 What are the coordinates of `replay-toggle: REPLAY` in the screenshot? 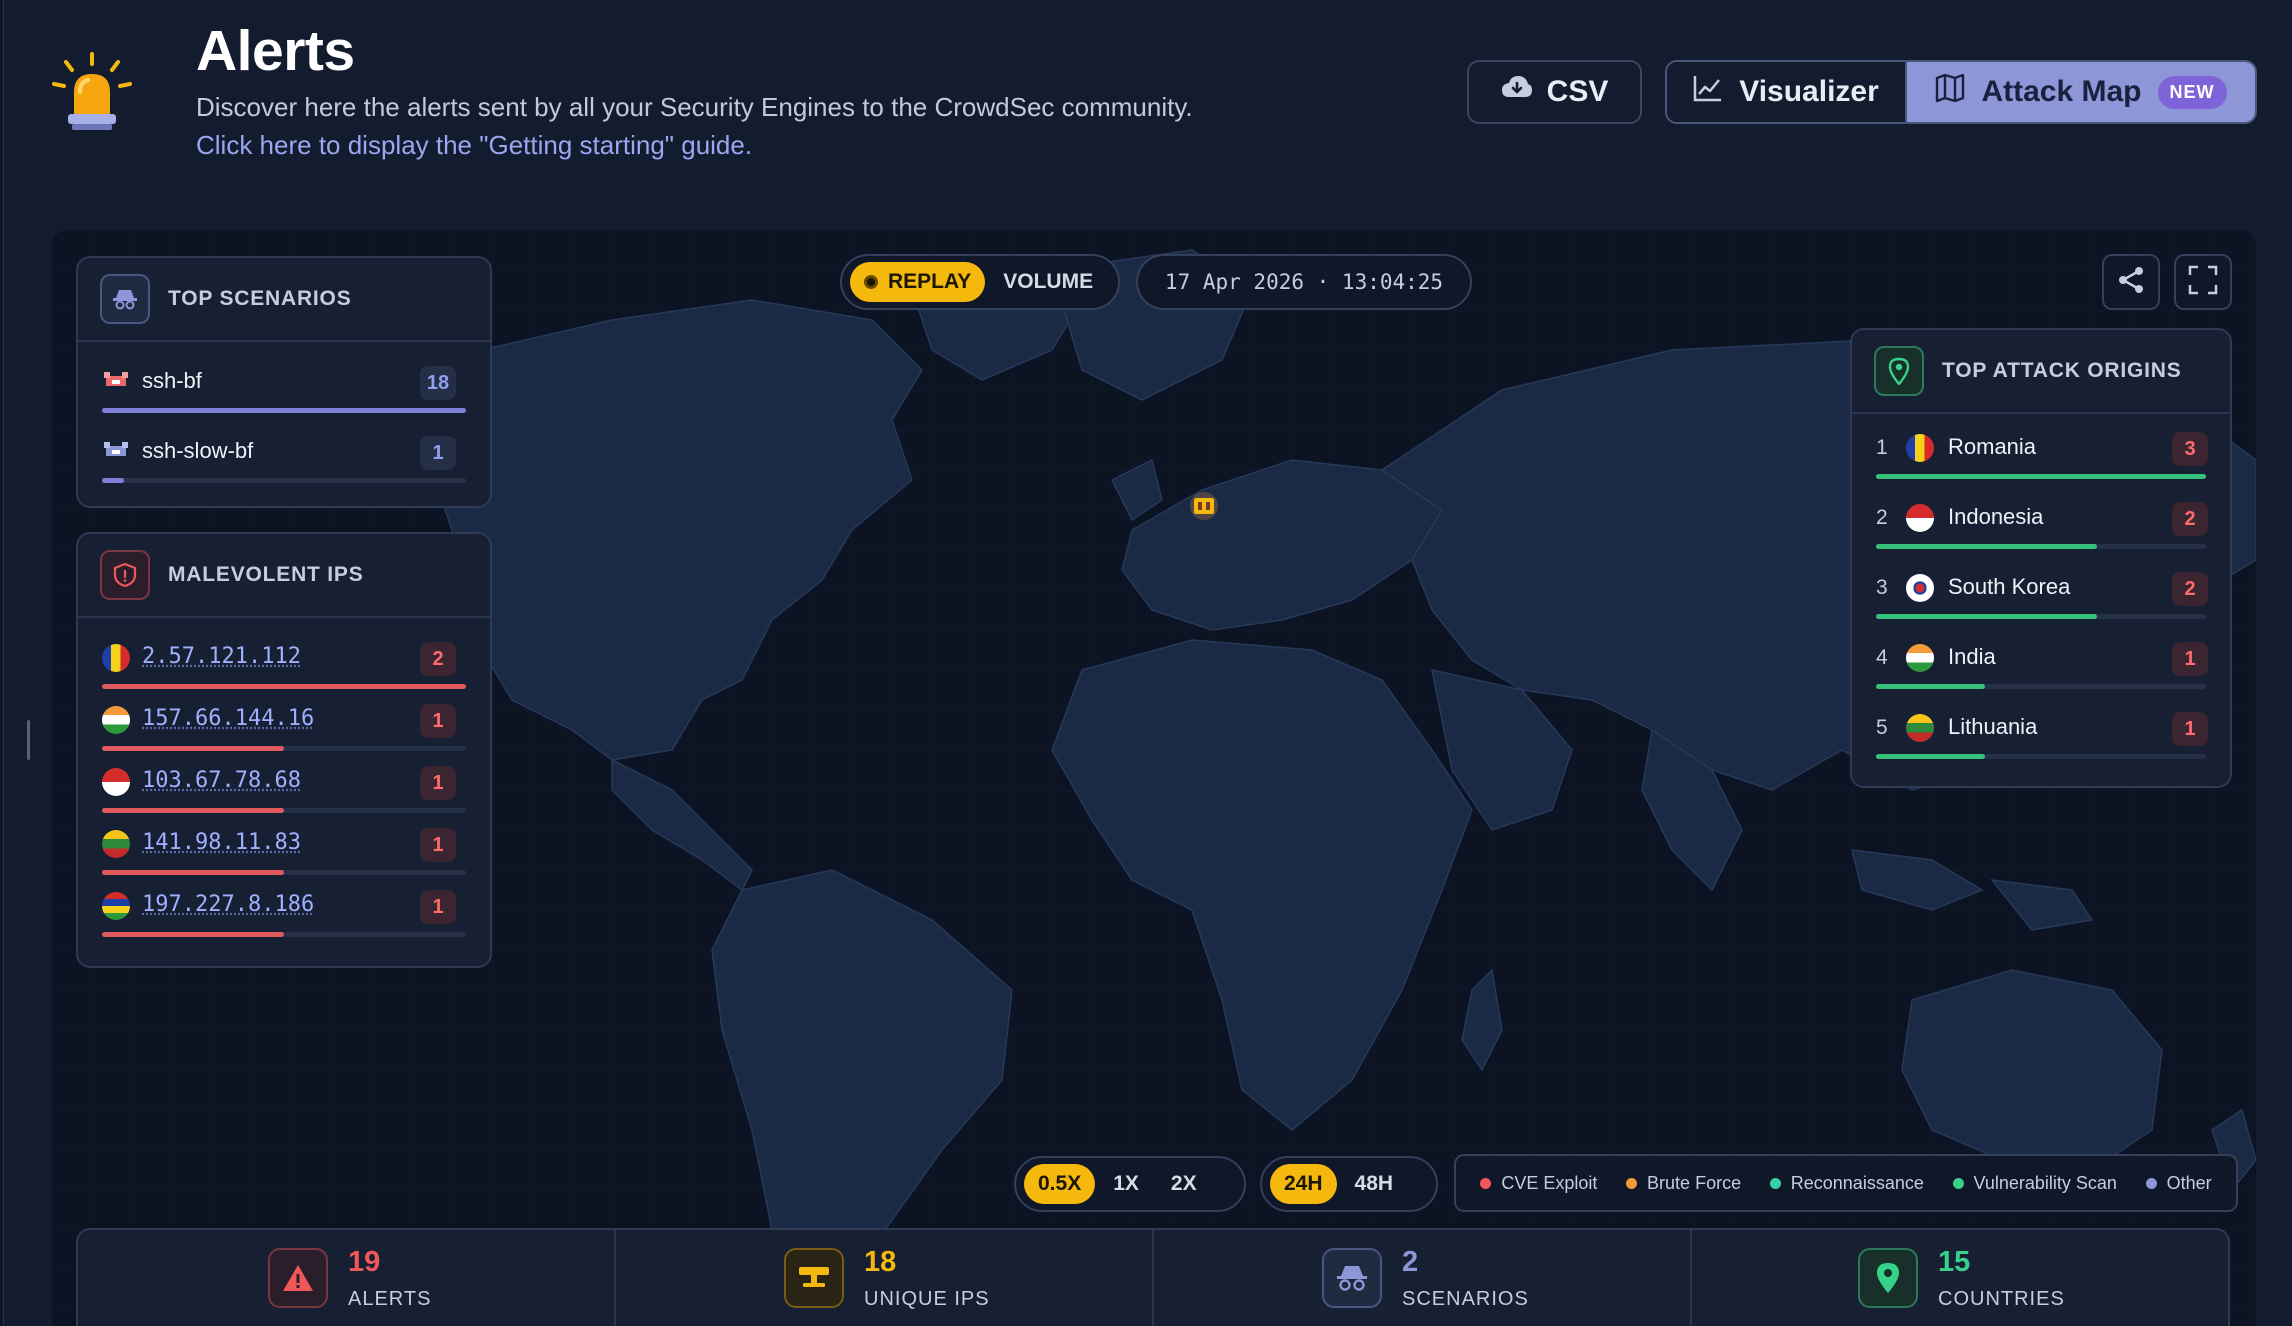 It's located at (918, 282).